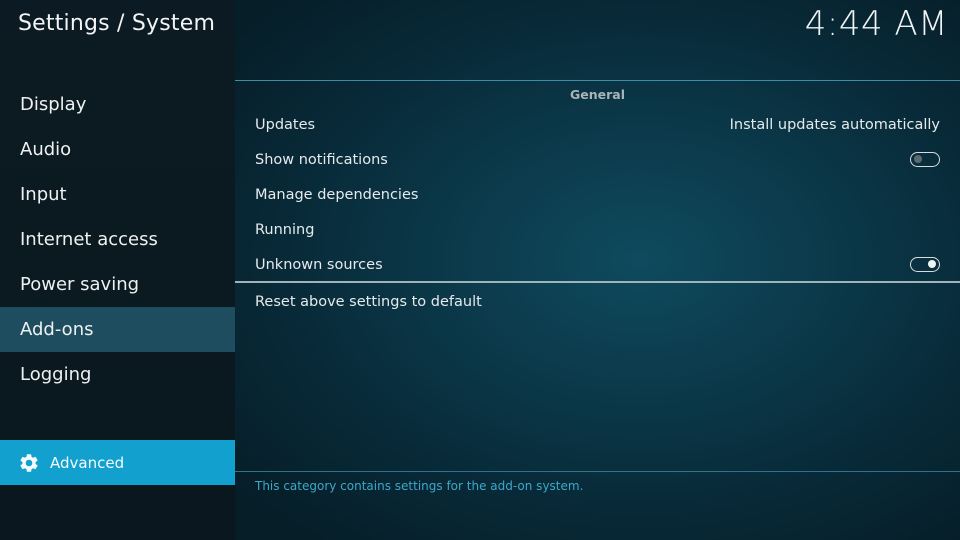 The height and width of the screenshot is (540, 960). I want to click on settings-level-button: Advanced, so click(117, 462).